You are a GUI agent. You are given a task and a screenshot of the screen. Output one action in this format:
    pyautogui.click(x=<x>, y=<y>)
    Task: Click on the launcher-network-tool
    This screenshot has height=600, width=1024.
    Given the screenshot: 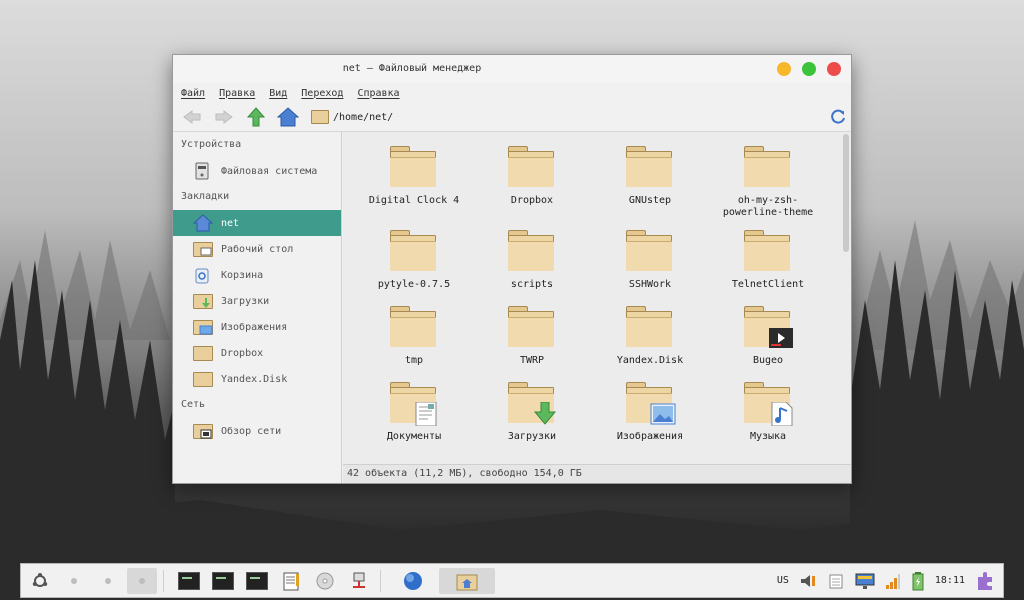 What is the action you would take?
    pyautogui.click(x=359, y=581)
    